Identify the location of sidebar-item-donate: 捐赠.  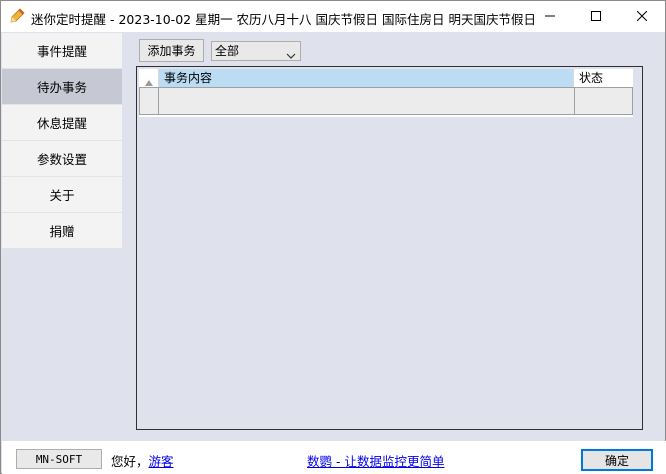
(62, 231).